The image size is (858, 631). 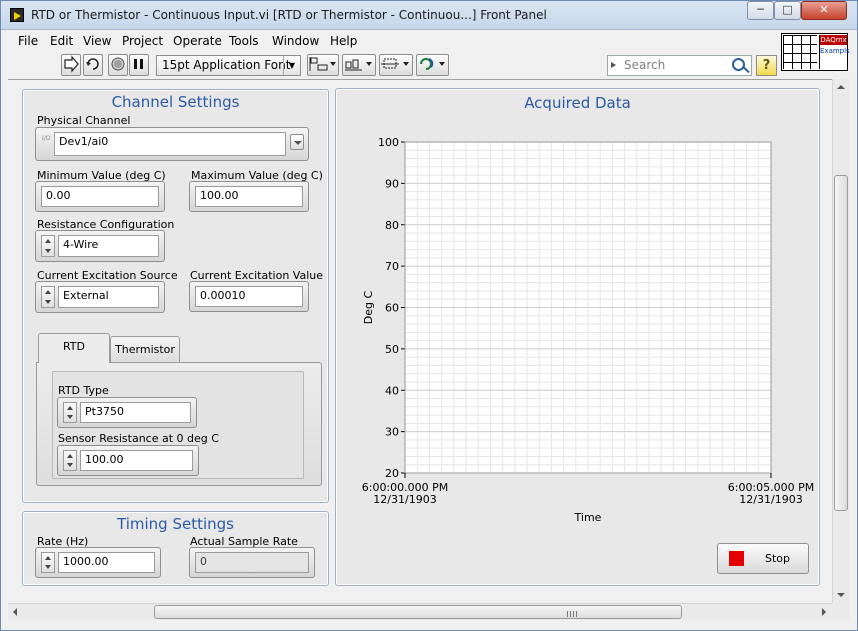 I want to click on scrollbar-corner, so click(x=840, y=611).